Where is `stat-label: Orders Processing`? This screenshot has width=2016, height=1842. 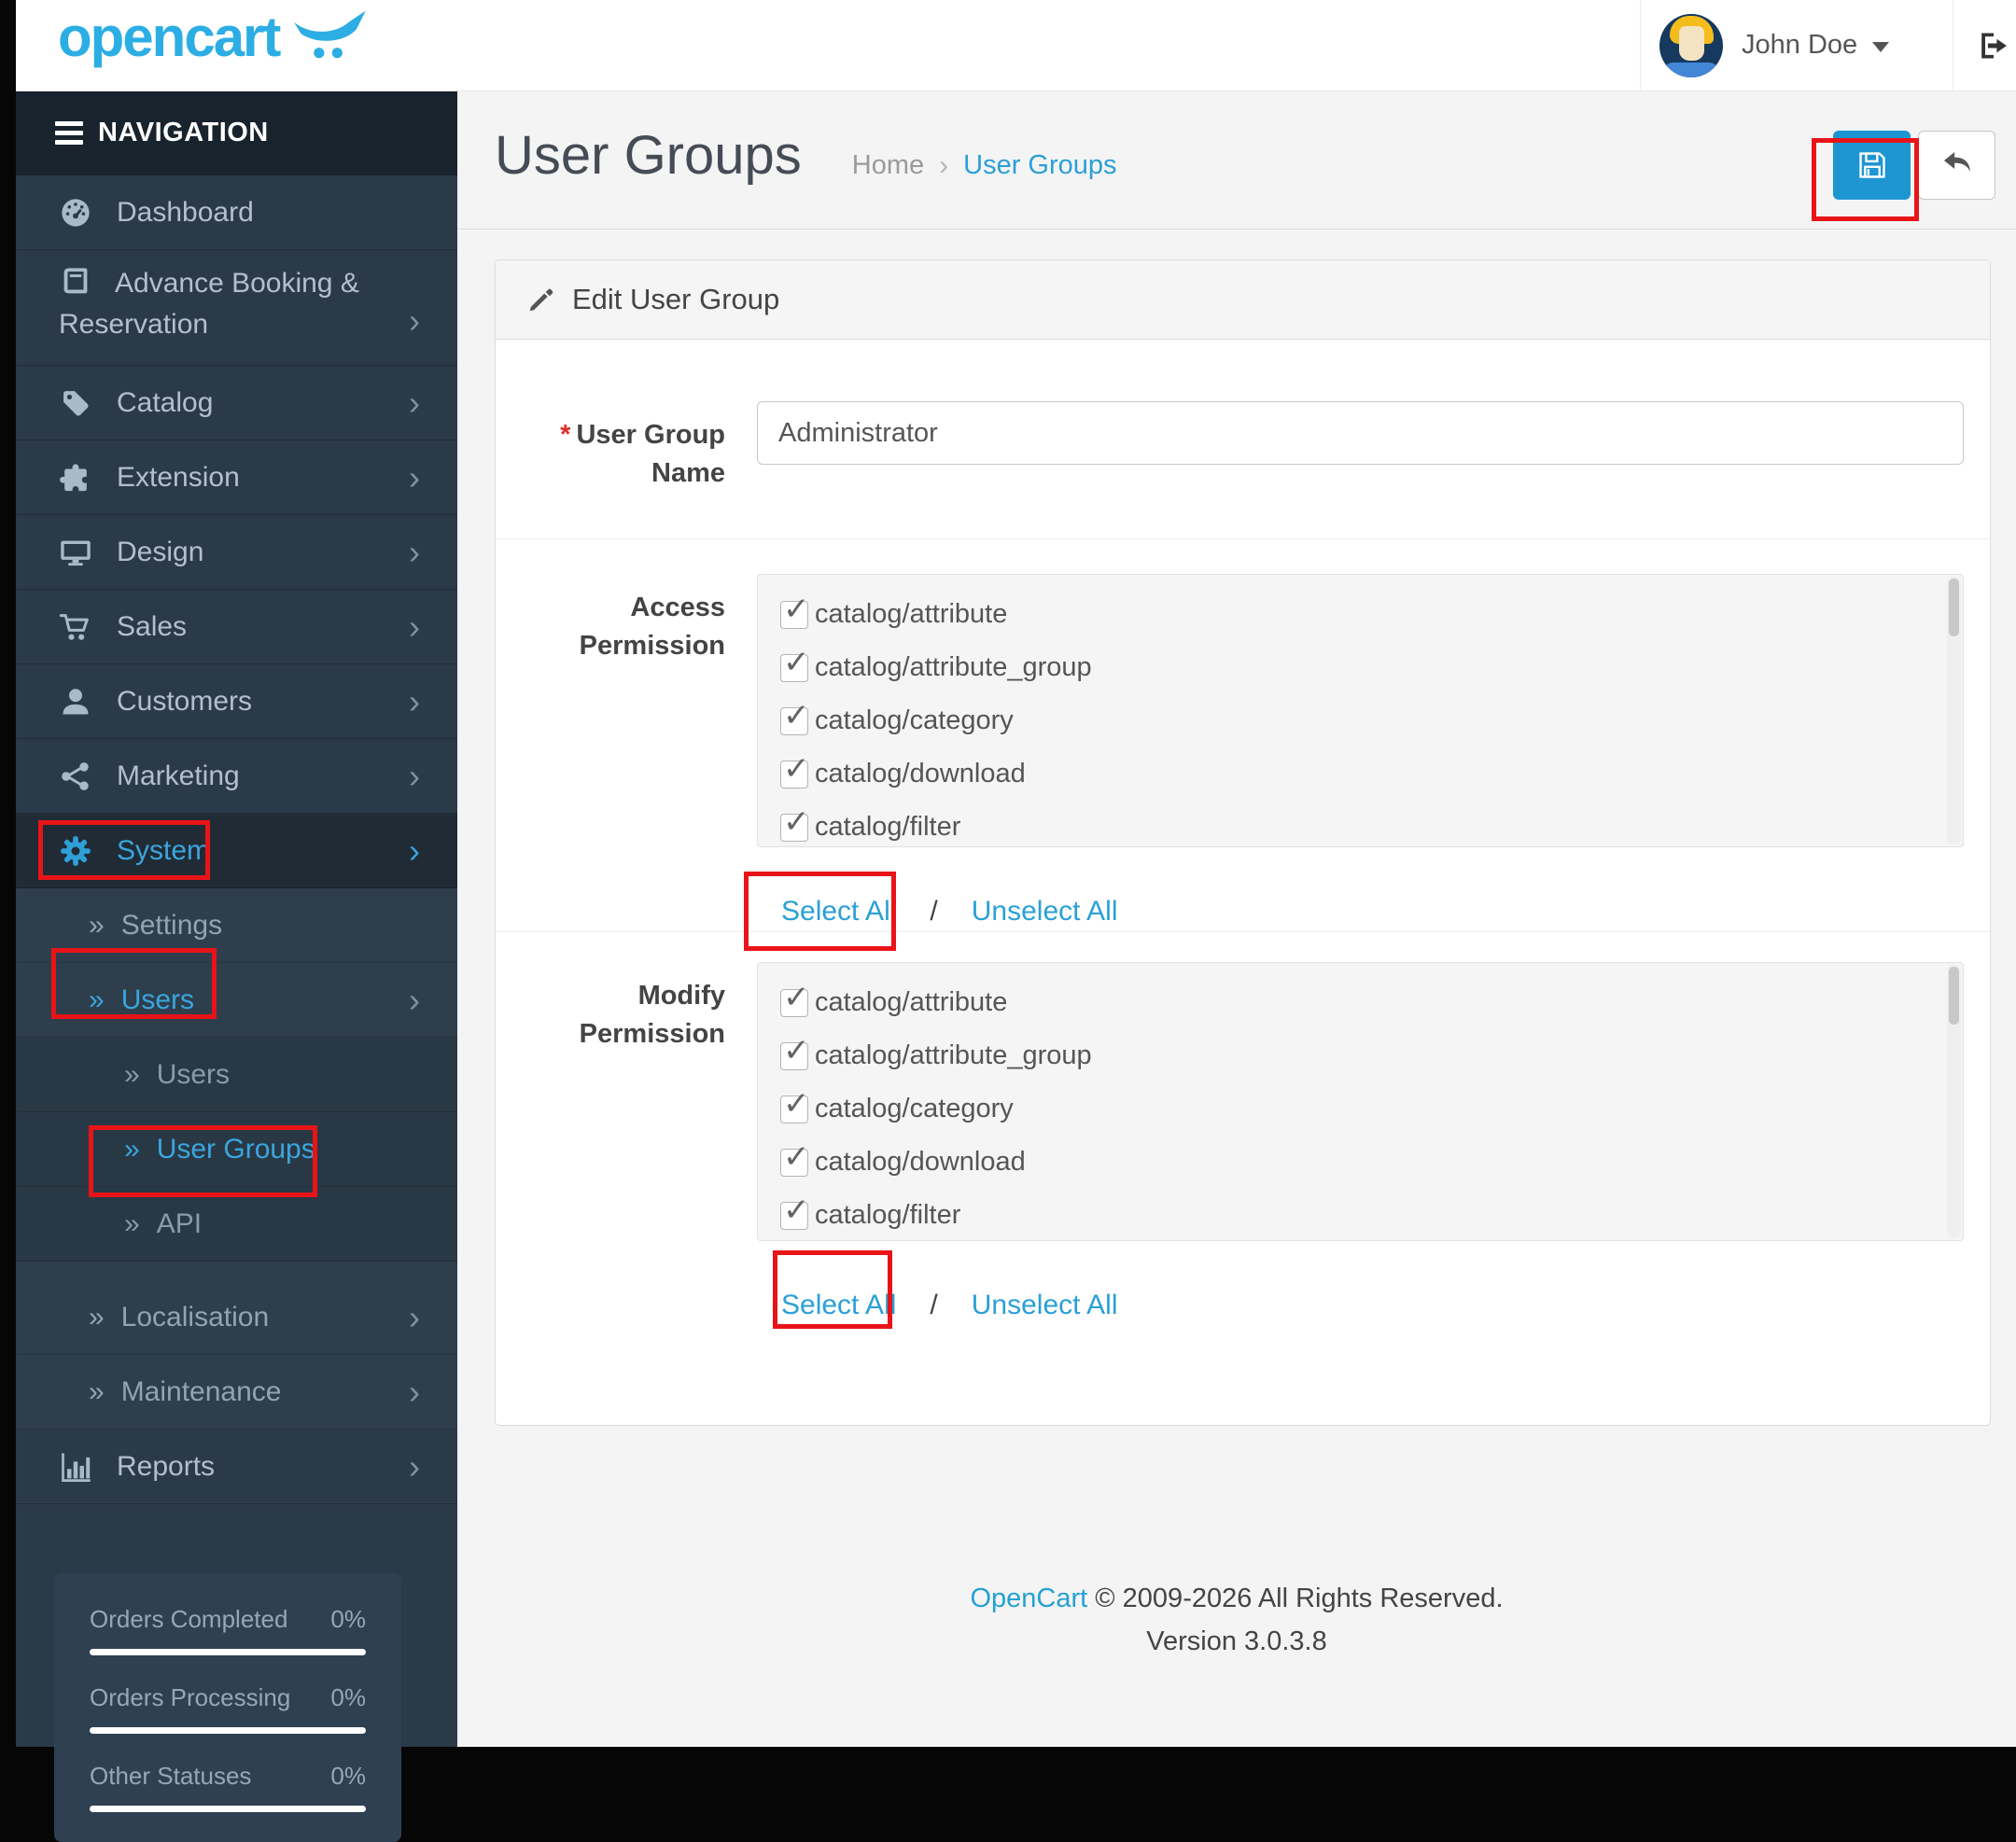
stat-label: Orders Processing is located at coordinates (190, 1697).